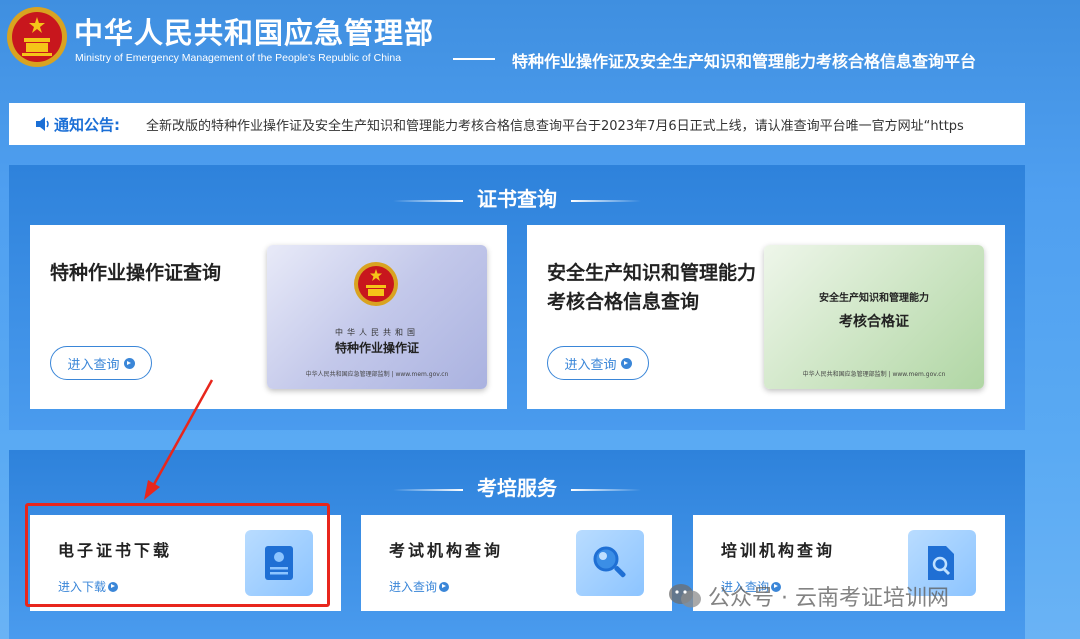  What do you see at coordinates (828, 598) in the screenshot?
I see `watermark-text: 公众号 · 云南考证培训网` at bounding box center [828, 598].